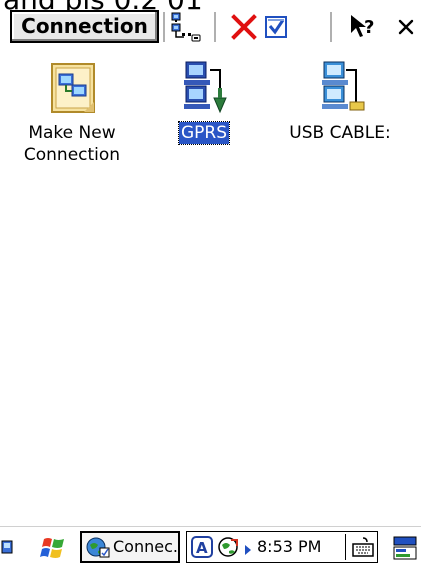  Describe the element at coordinates (72, 133) in the screenshot. I see `label-line1: Make New` at that location.